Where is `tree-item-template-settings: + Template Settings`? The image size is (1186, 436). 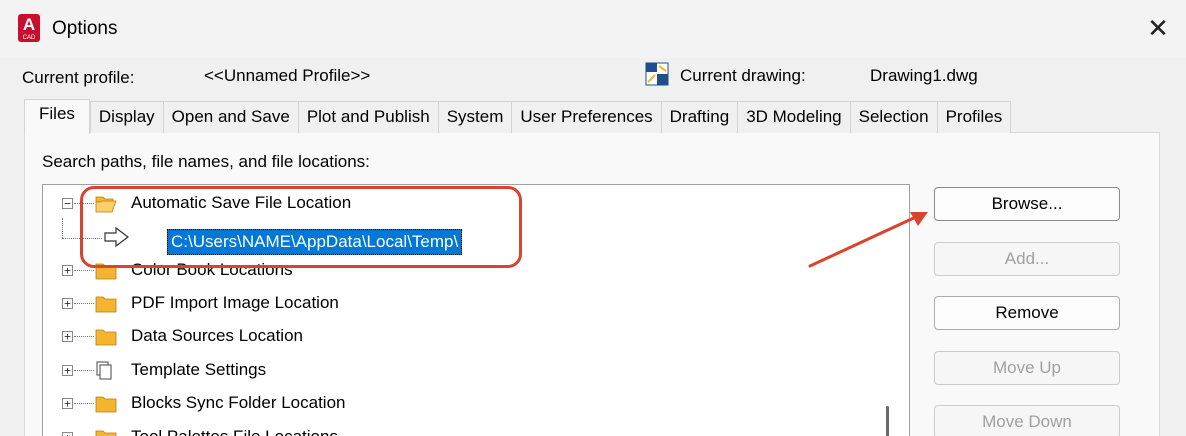 tree-item-template-settings: + Template Settings is located at coordinates (473, 372).